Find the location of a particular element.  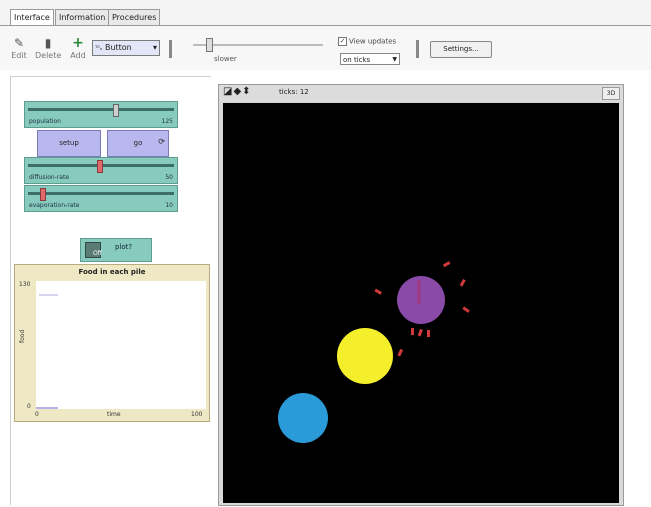

chevron-down-icon: ▾ is located at coordinates (154, 47).